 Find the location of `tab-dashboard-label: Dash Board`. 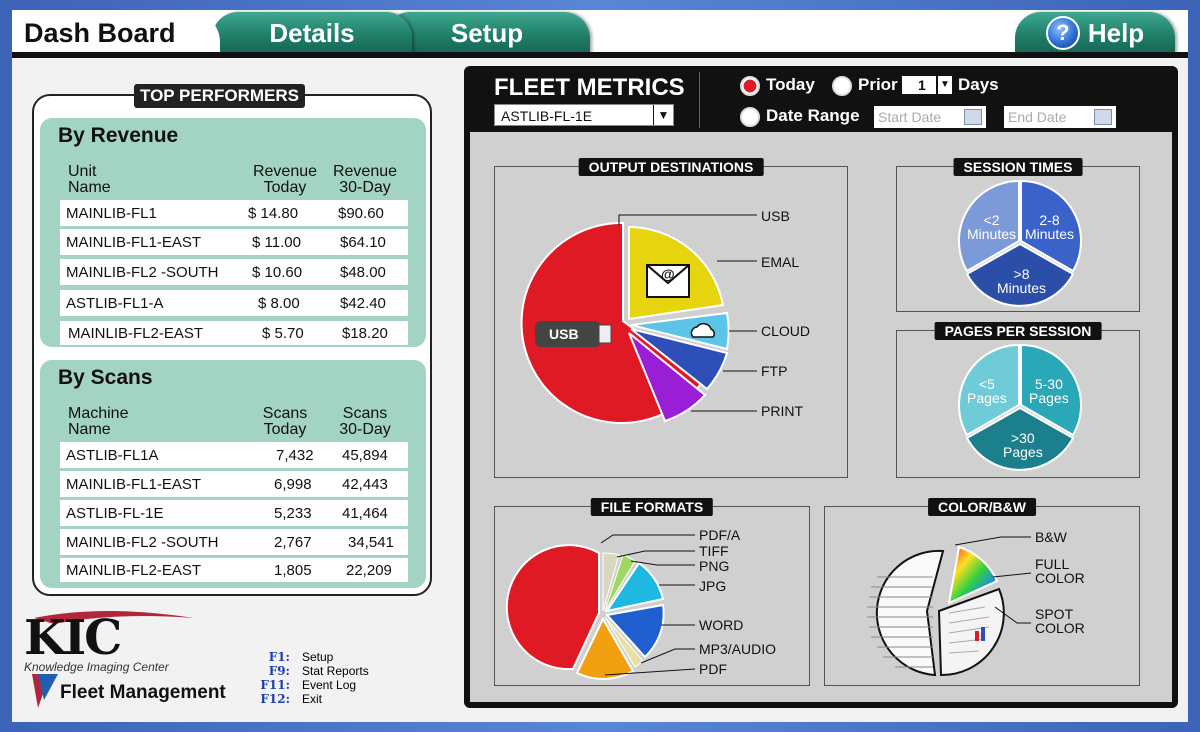

tab-dashboard-label: Dash Board is located at coordinates (100, 32).